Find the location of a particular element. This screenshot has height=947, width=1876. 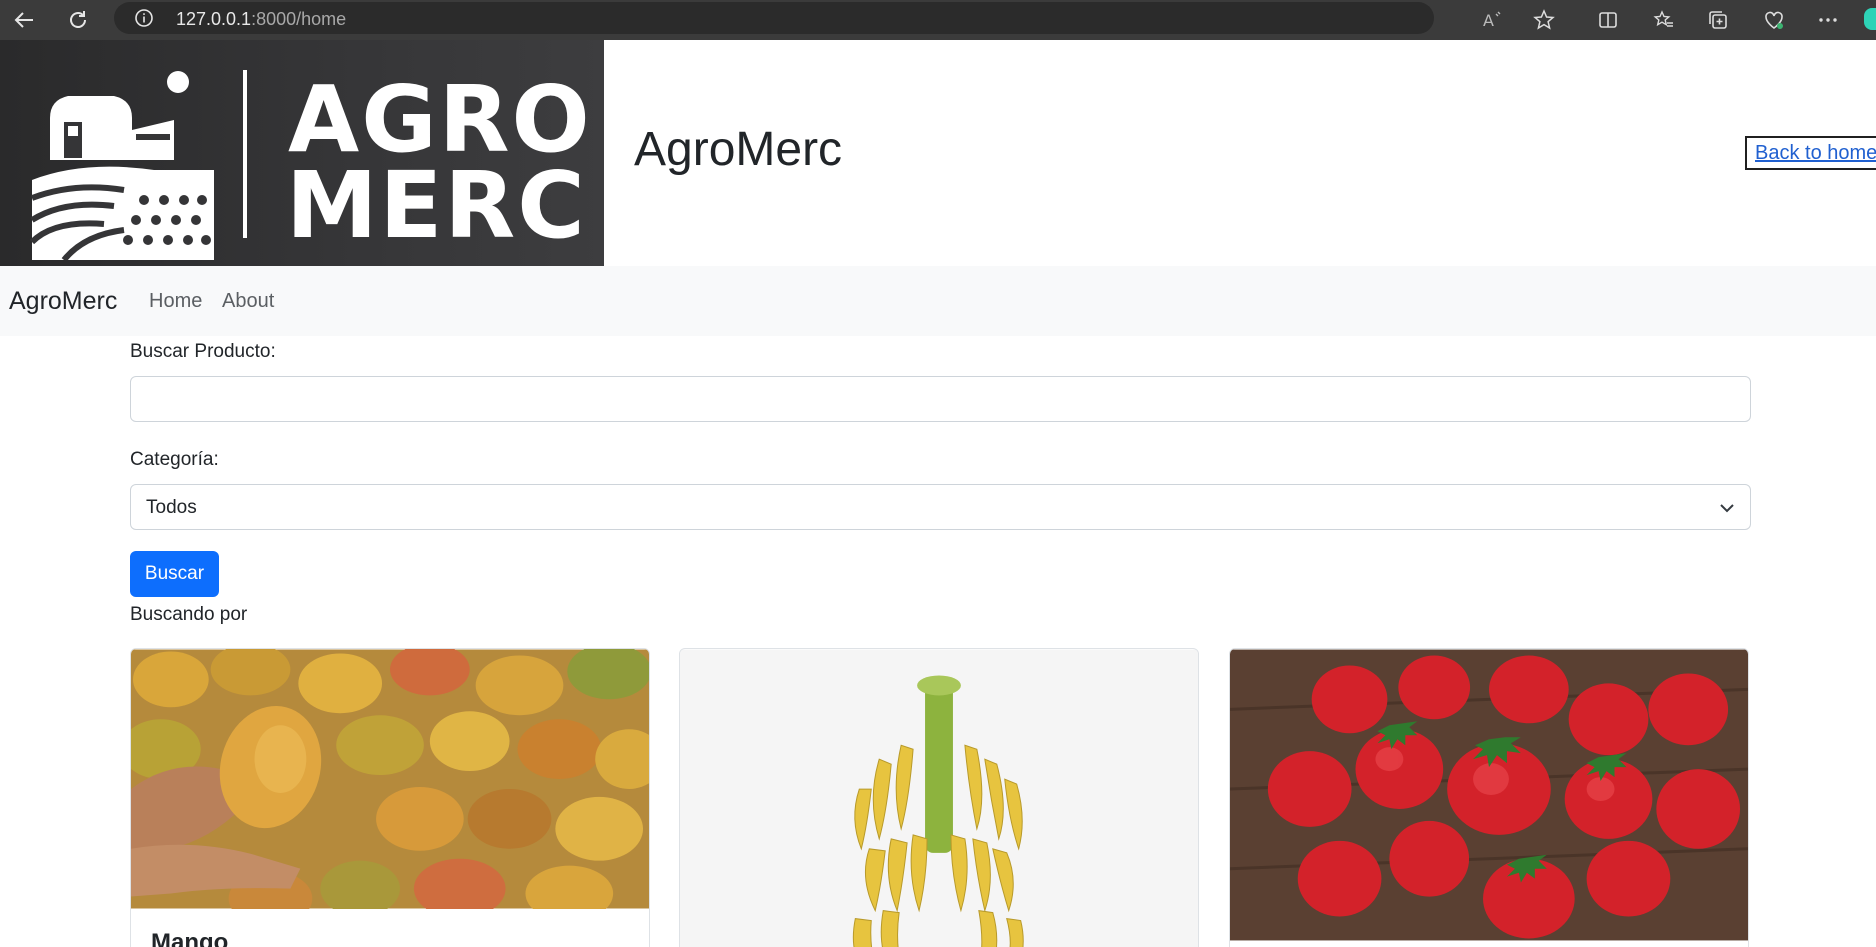

favorite-star-icon is located at coordinates (1544, 20).